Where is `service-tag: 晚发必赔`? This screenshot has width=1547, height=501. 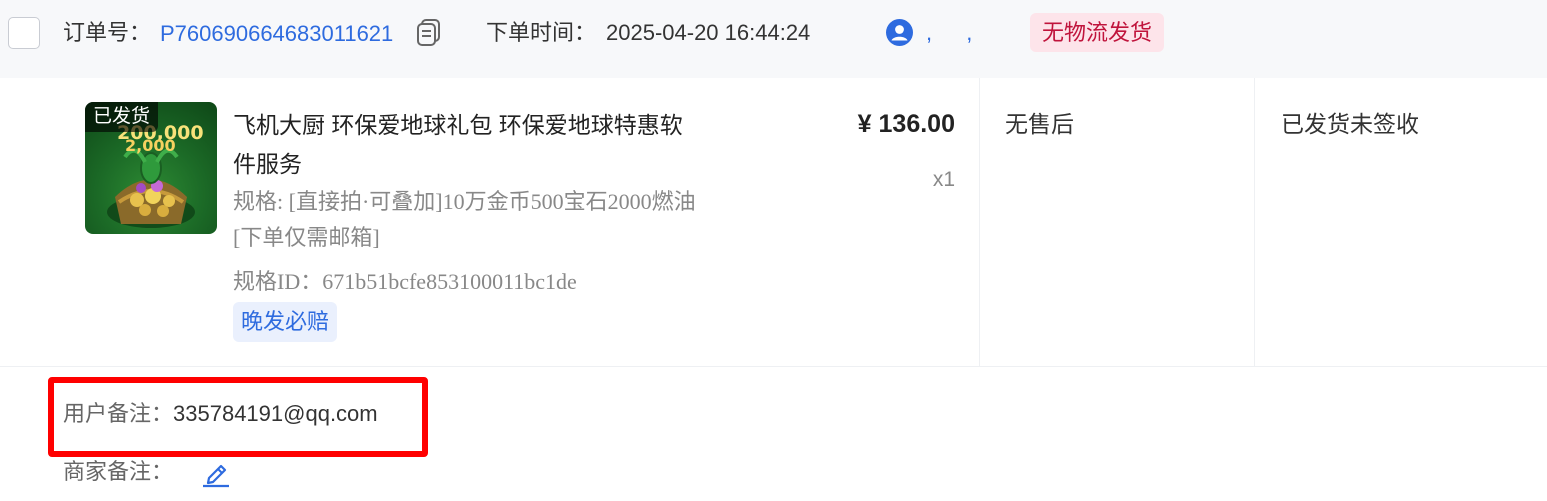
service-tag: 晚发必赔 is located at coordinates (285, 322).